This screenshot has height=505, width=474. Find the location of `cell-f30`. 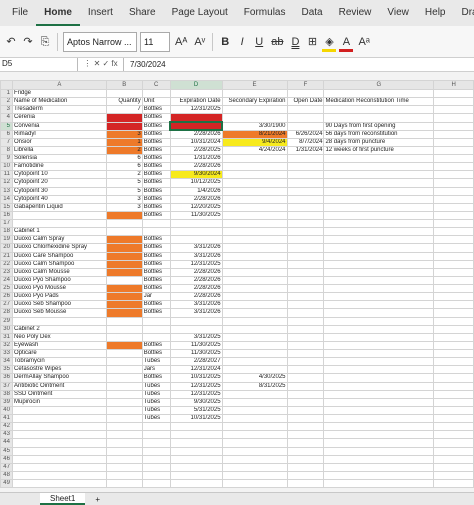

cell-f30 is located at coordinates (305, 329).